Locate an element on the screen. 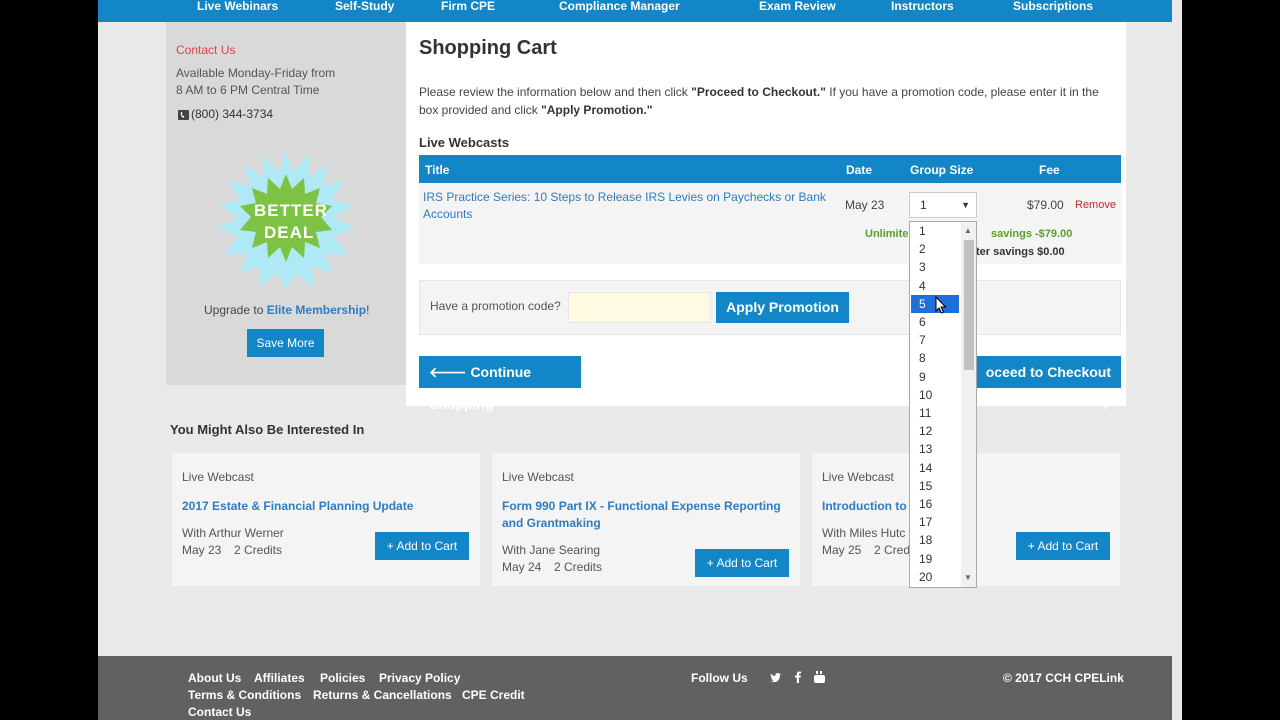 The image size is (1280, 720). card-credits: 2 Cred is located at coordinates (892, 550).